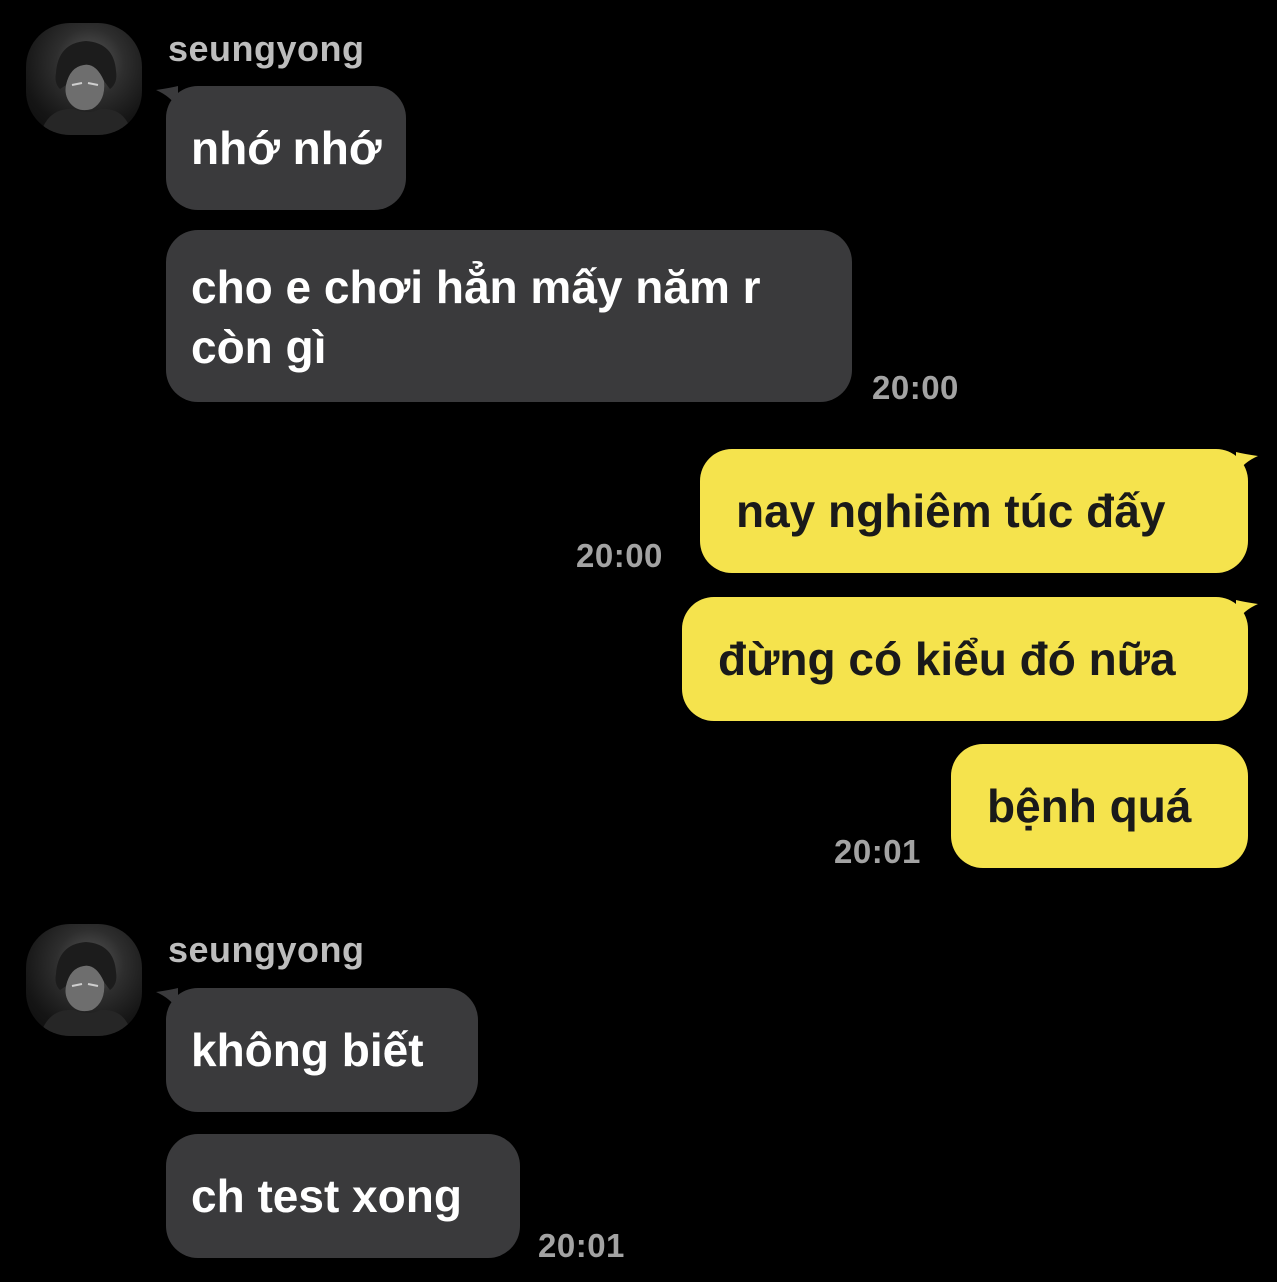  What do you see at coordinates (476, 317) in the screenshot?
I see `message-text: cho e chơi hẳn mấy năm r còn gì` at bounding box center [476, 317].